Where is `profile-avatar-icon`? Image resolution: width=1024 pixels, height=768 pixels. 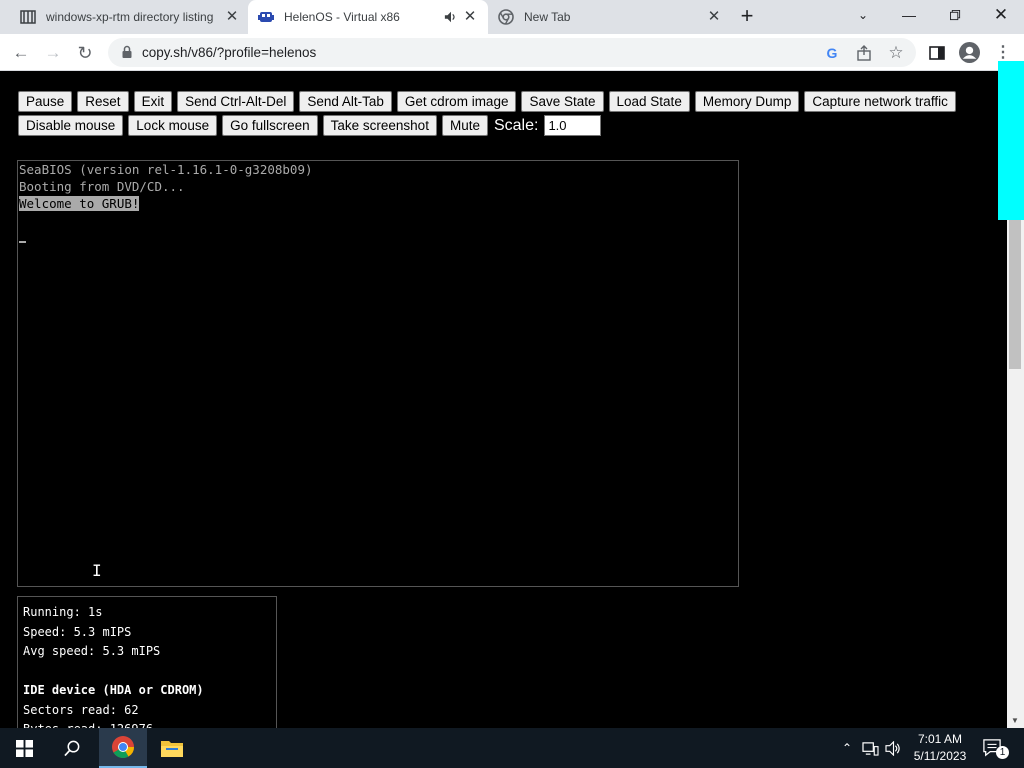 profile-avatar-icon is located at coordinates (969, 52).